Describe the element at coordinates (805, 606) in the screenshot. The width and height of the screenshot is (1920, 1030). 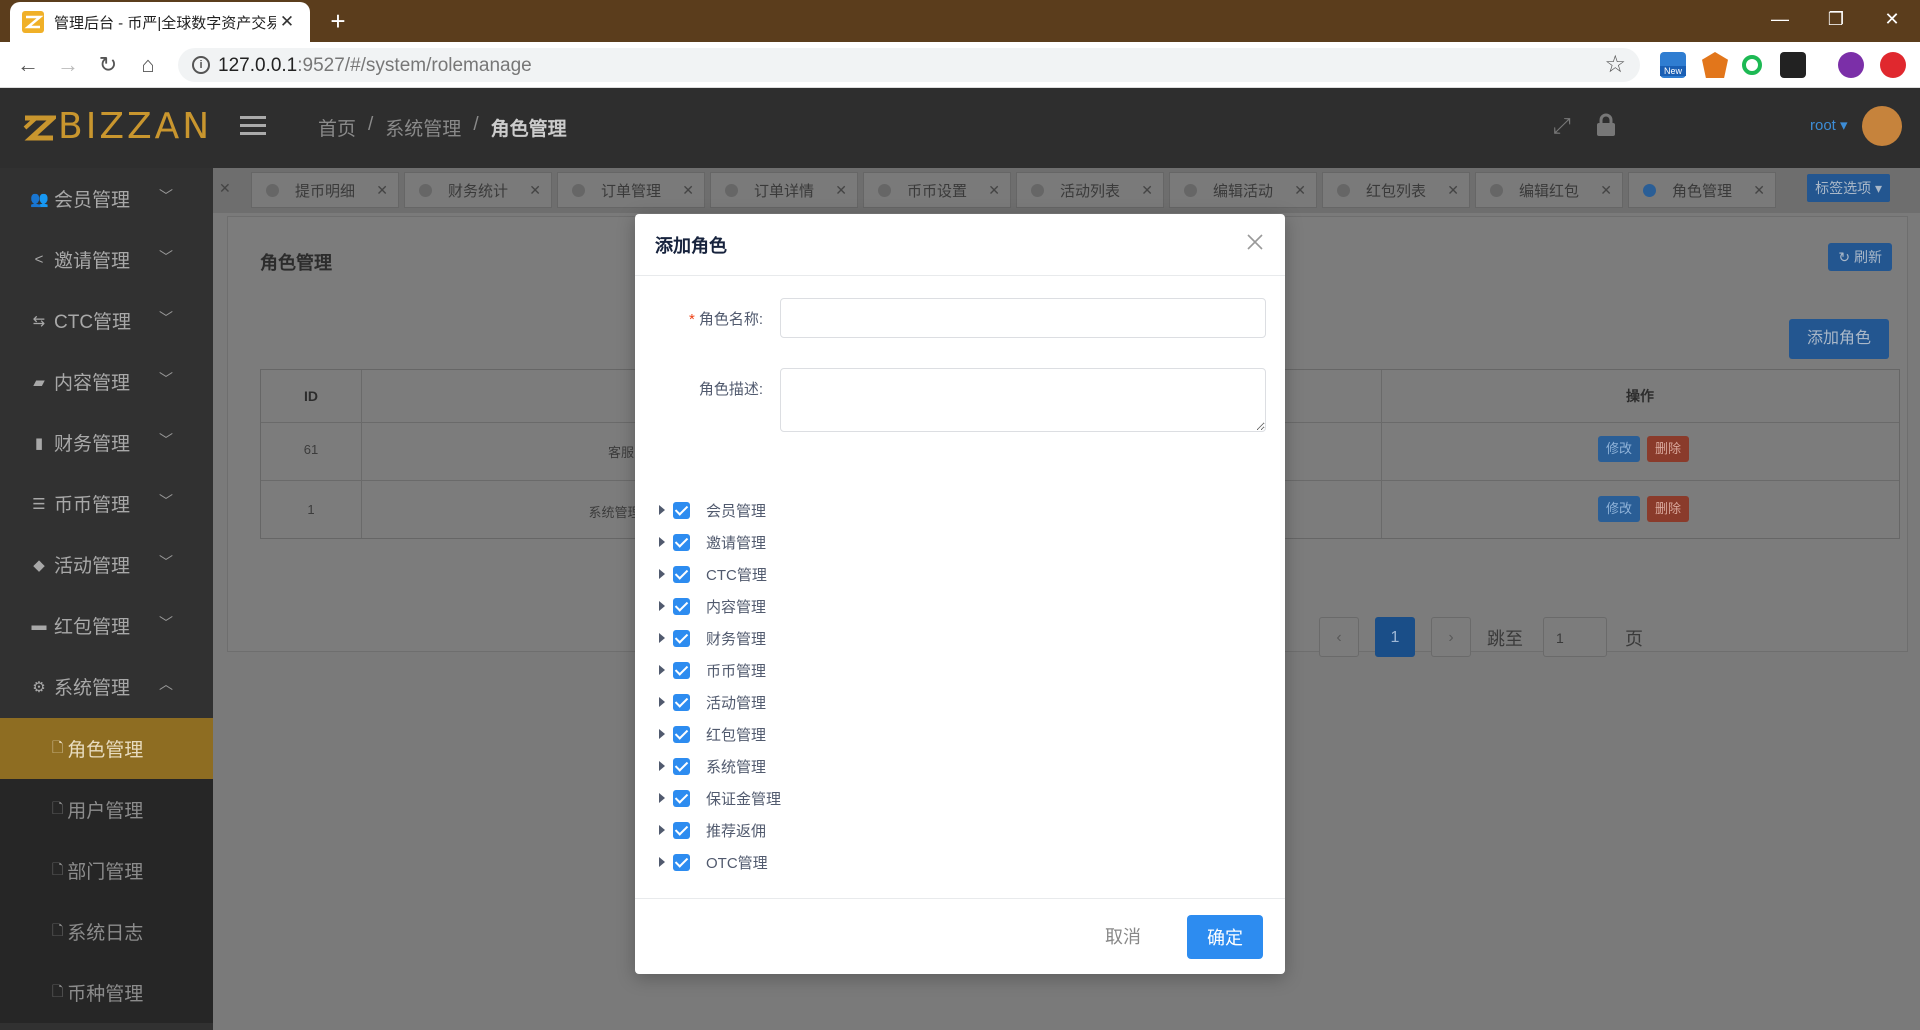
I see `tree-node: 内容管理` at that location.